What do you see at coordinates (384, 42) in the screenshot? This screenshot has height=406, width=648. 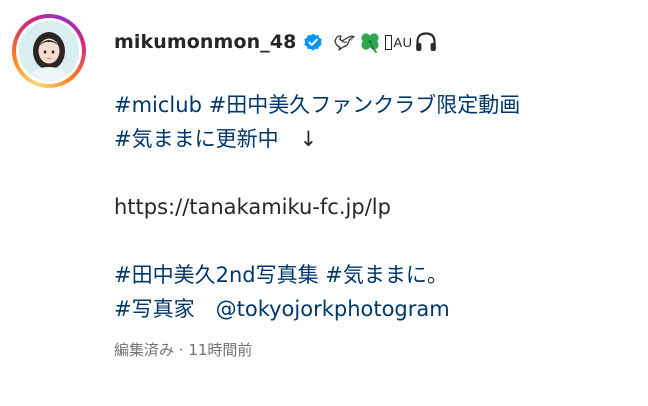 I see `bio-emoji-group: AU` at bounding box center [384, 42].